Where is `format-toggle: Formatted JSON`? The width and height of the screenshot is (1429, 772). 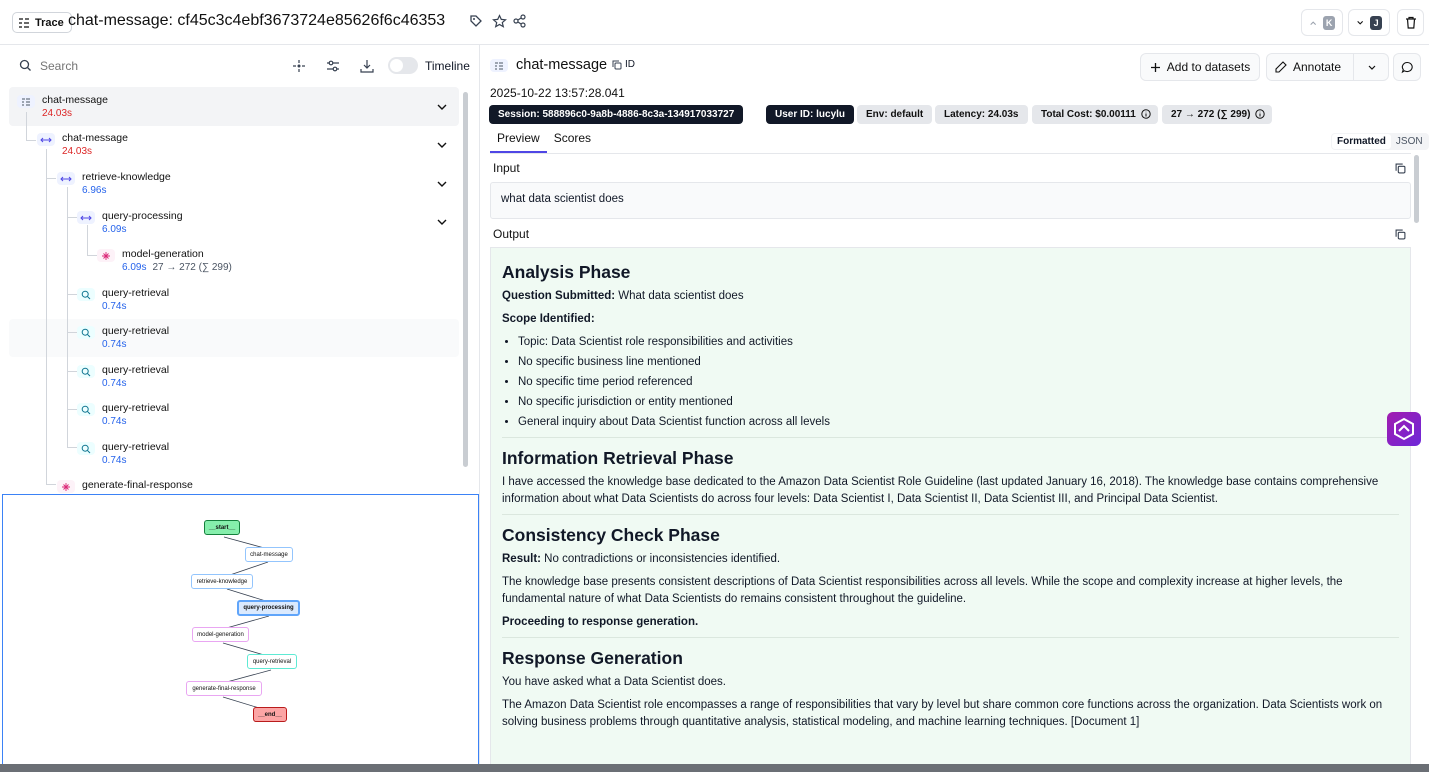 format-toggle: Formatted JSON is located at coordinates (1380, 141).